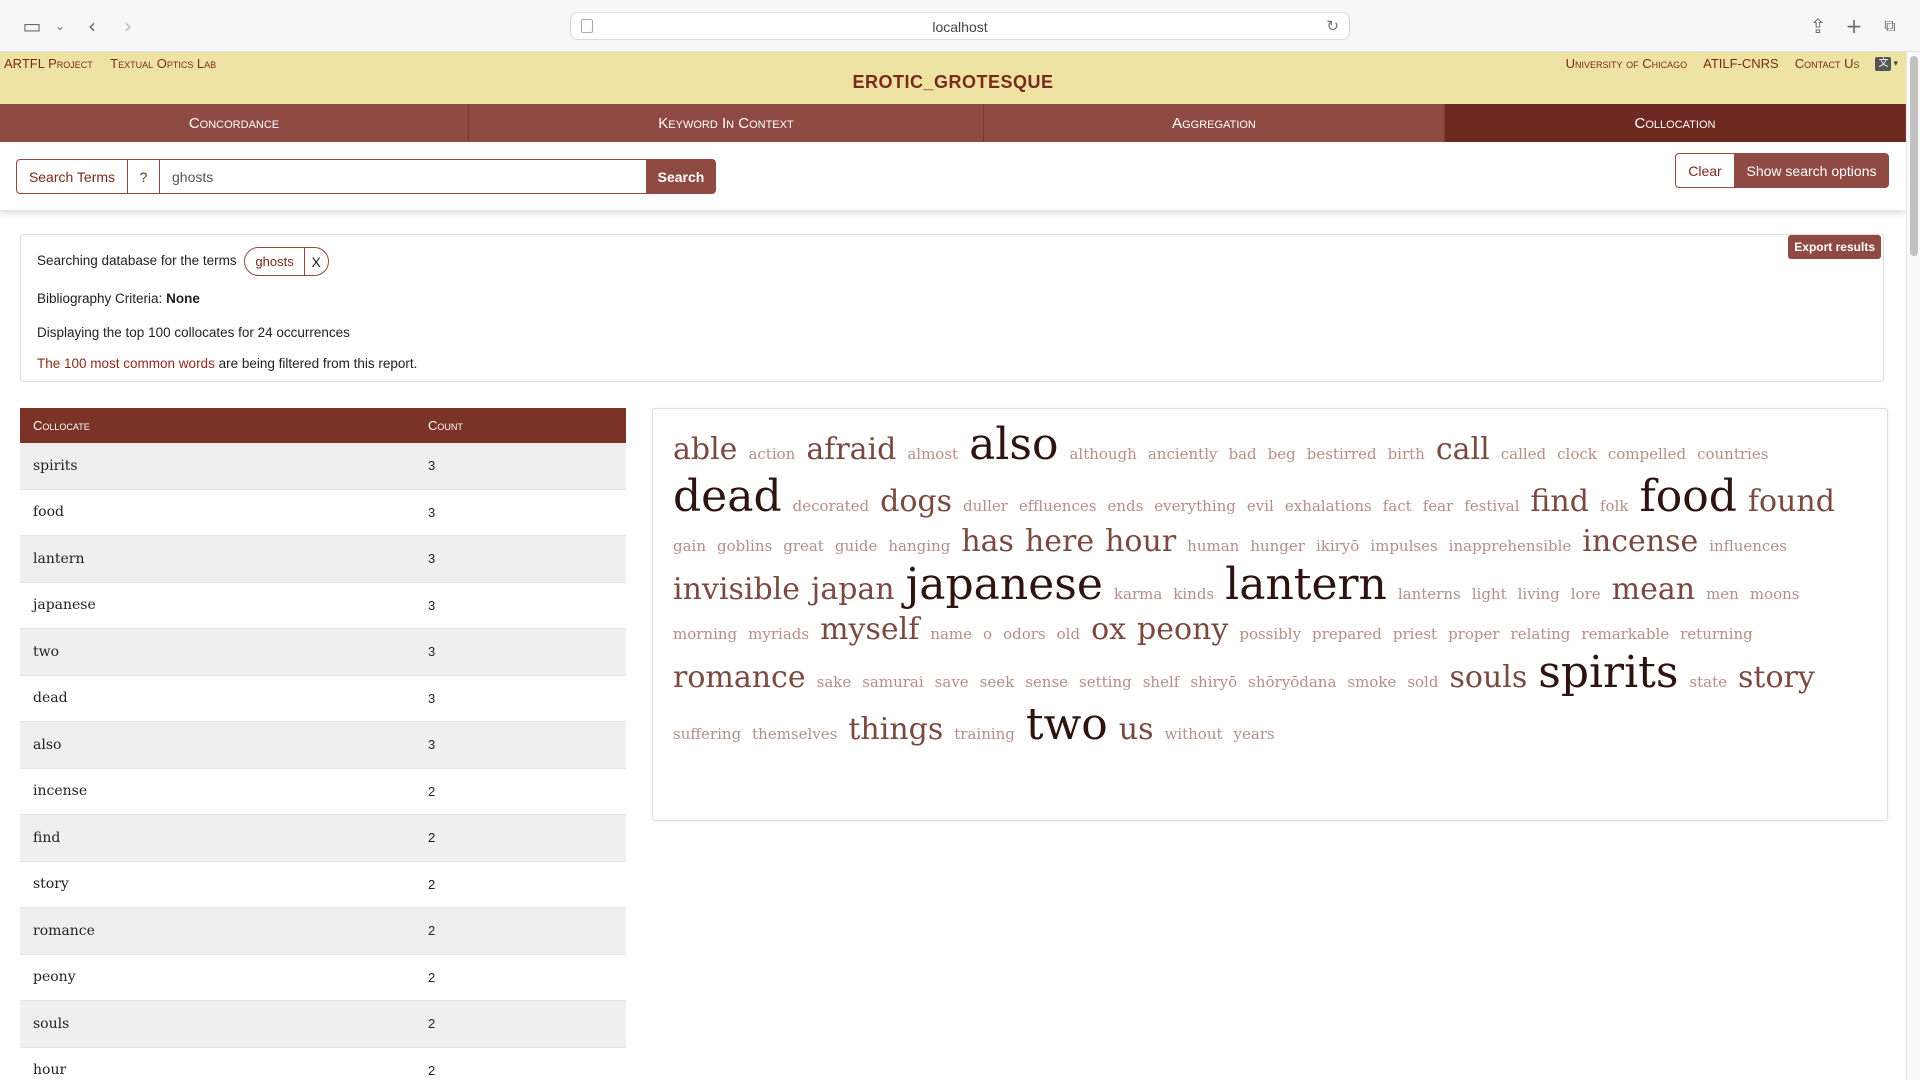 This screenshot has height=1080, width=1920. What do you see at coordinates (953, 82) in the screenshot?
I see `site-title: EROTIC_GROTESQUE` at bounding box center [953, 82].